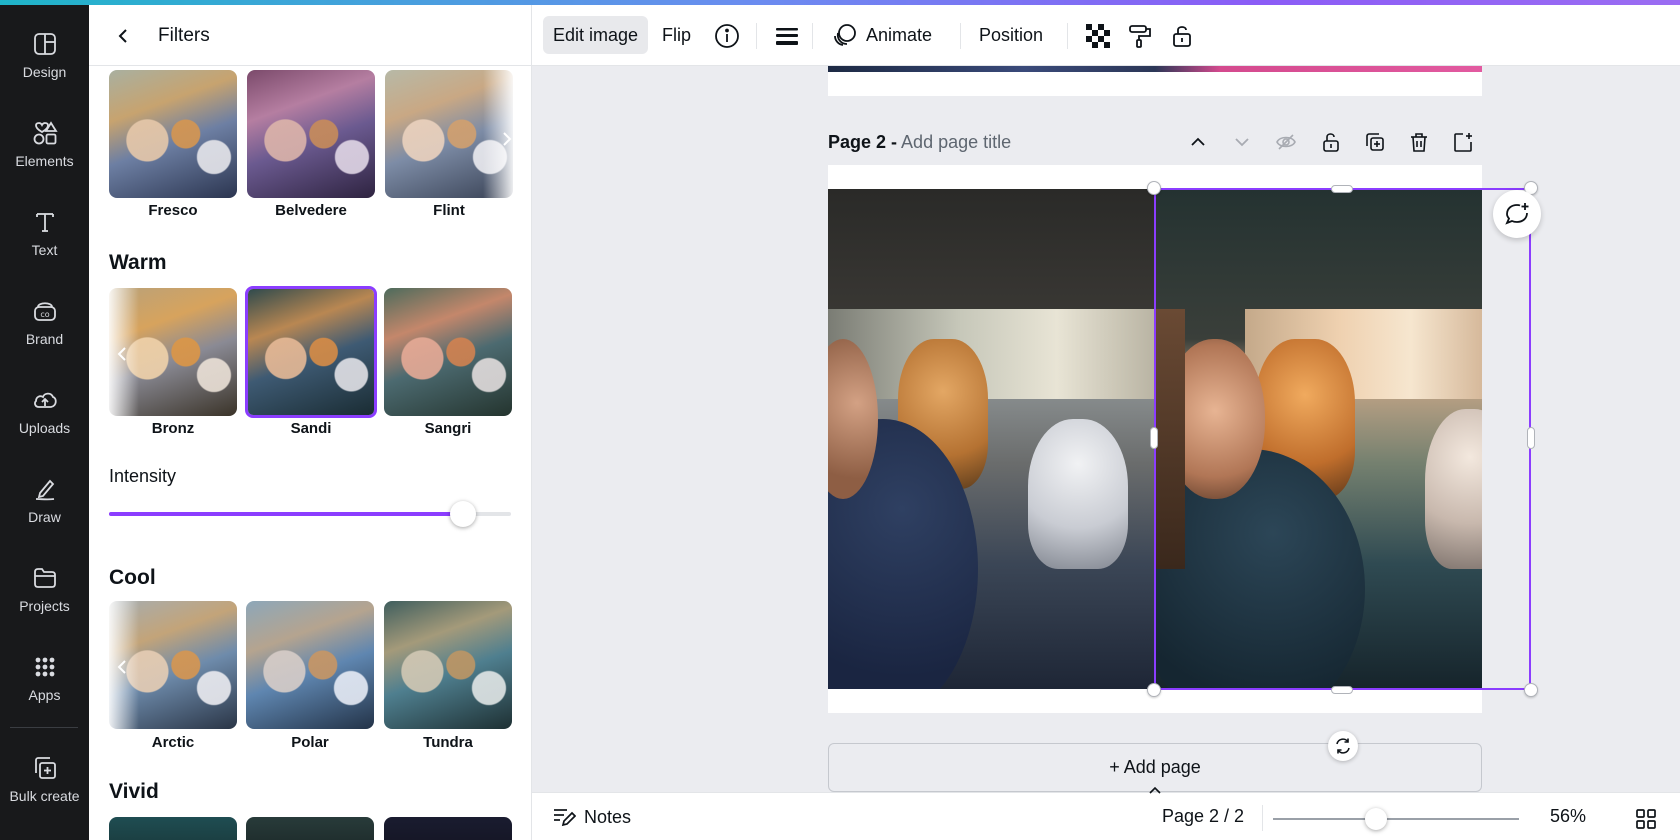  I want to click on scroll-right-button, so click(507, 139).